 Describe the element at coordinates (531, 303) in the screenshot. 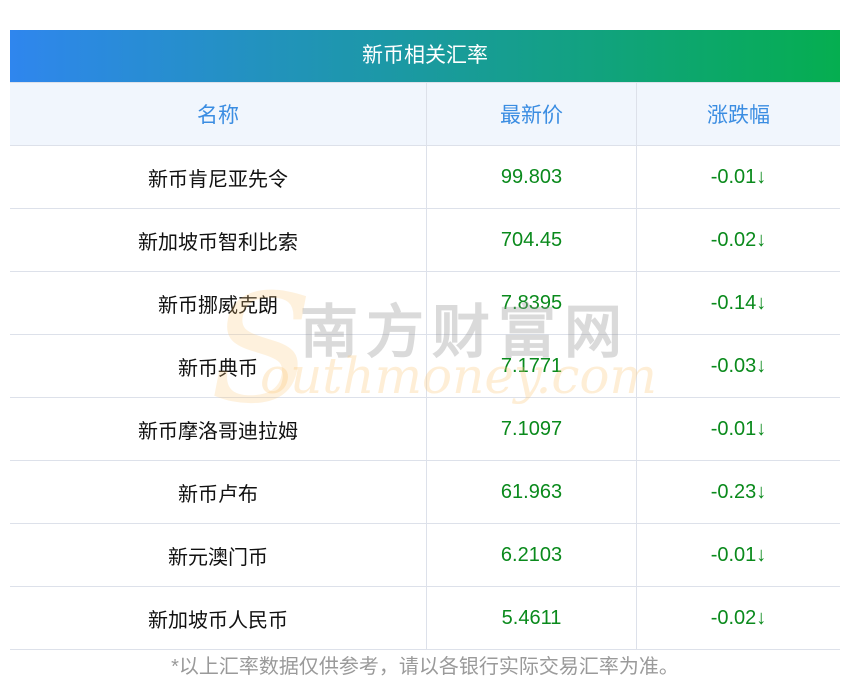

I see `latest-price: 7.8395` at that location.